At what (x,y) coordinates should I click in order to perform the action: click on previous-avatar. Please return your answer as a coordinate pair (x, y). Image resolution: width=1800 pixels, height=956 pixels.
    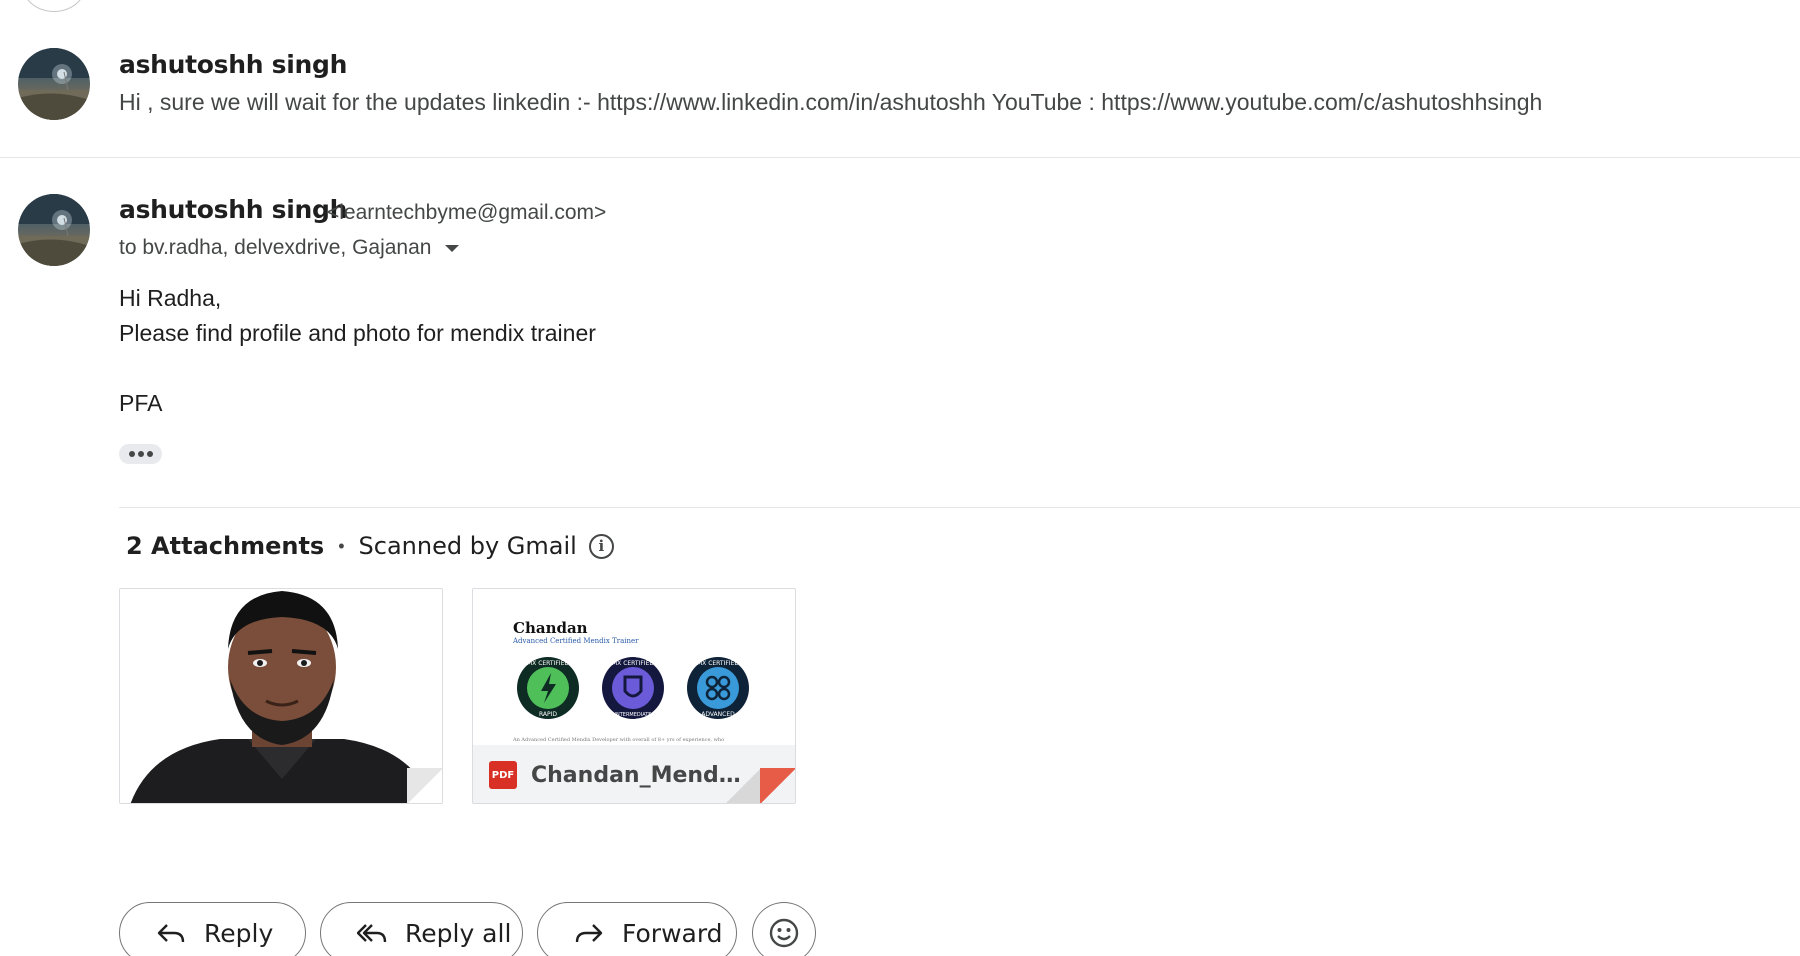
    Looking at the image, I should click on (54, 6).